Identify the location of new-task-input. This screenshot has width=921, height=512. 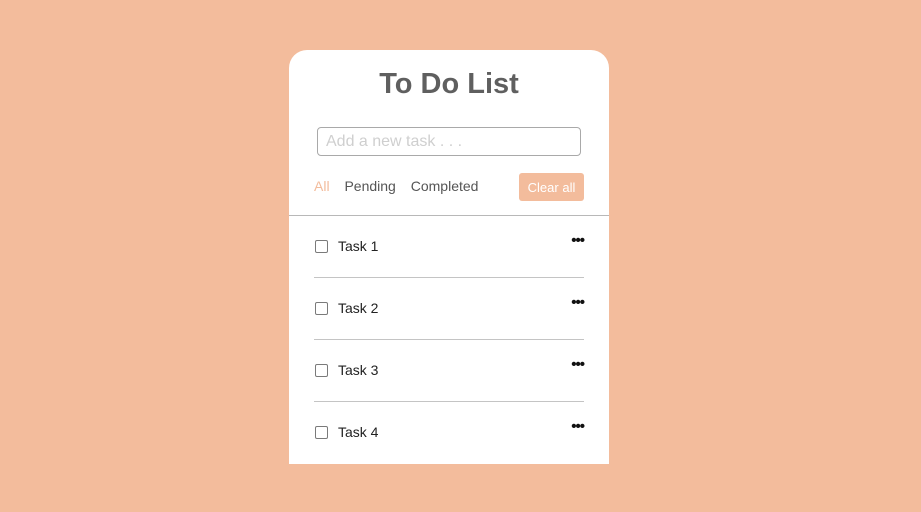
(449, 141).